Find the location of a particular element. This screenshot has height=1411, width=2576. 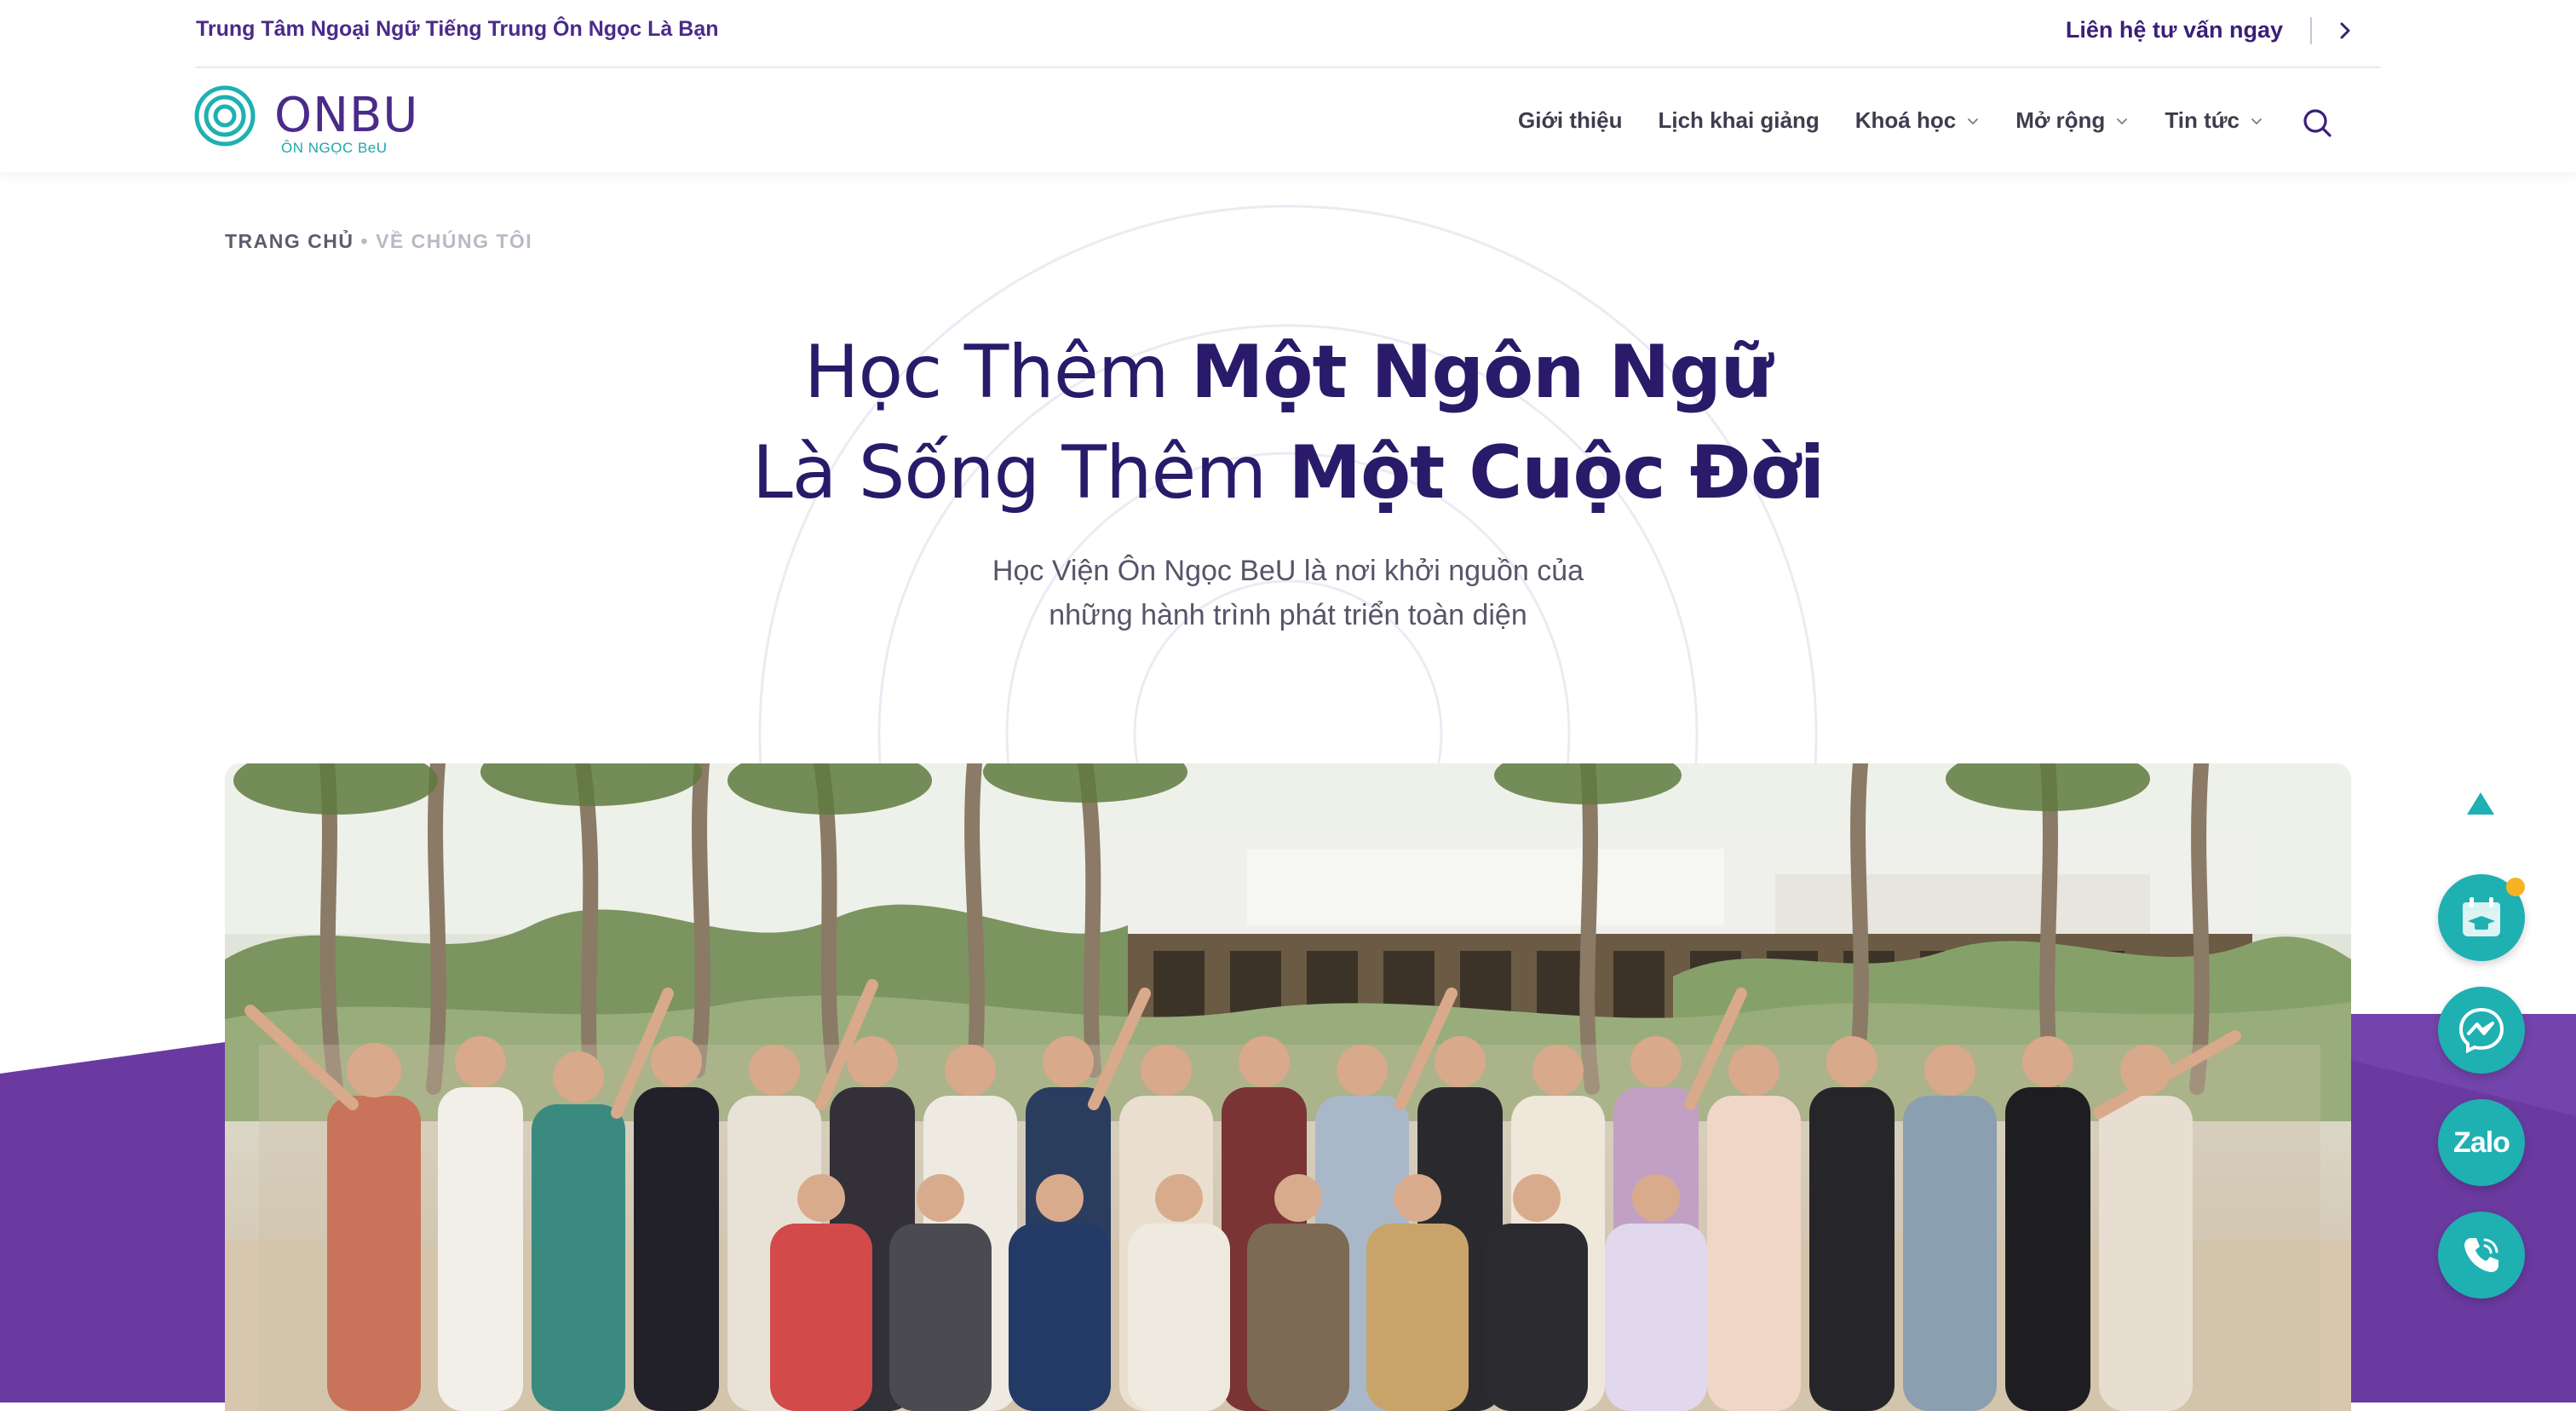

nav-item-label: Mở rộng is located at coordinates (2061, 120).